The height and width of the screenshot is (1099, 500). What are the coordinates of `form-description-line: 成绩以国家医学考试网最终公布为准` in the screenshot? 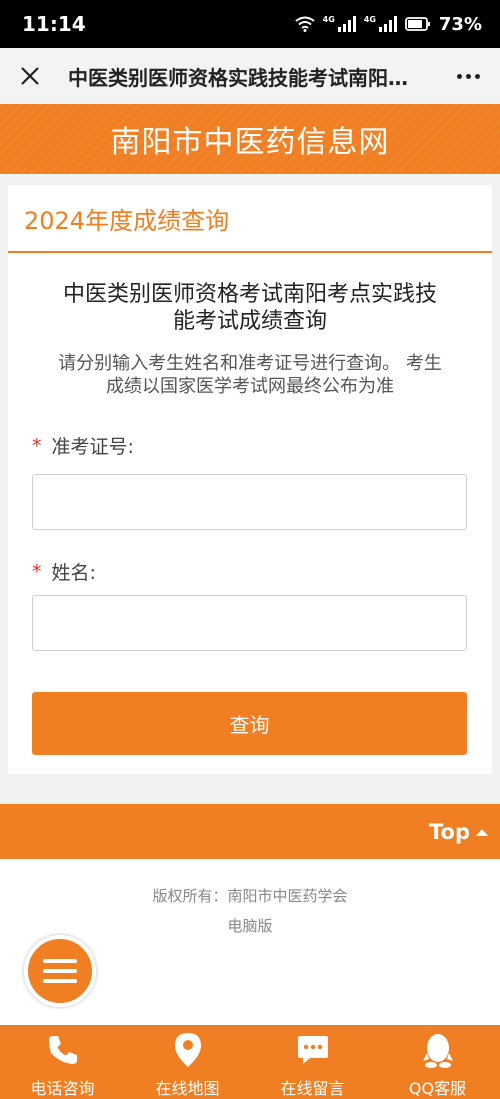 It's located at (250, 386).